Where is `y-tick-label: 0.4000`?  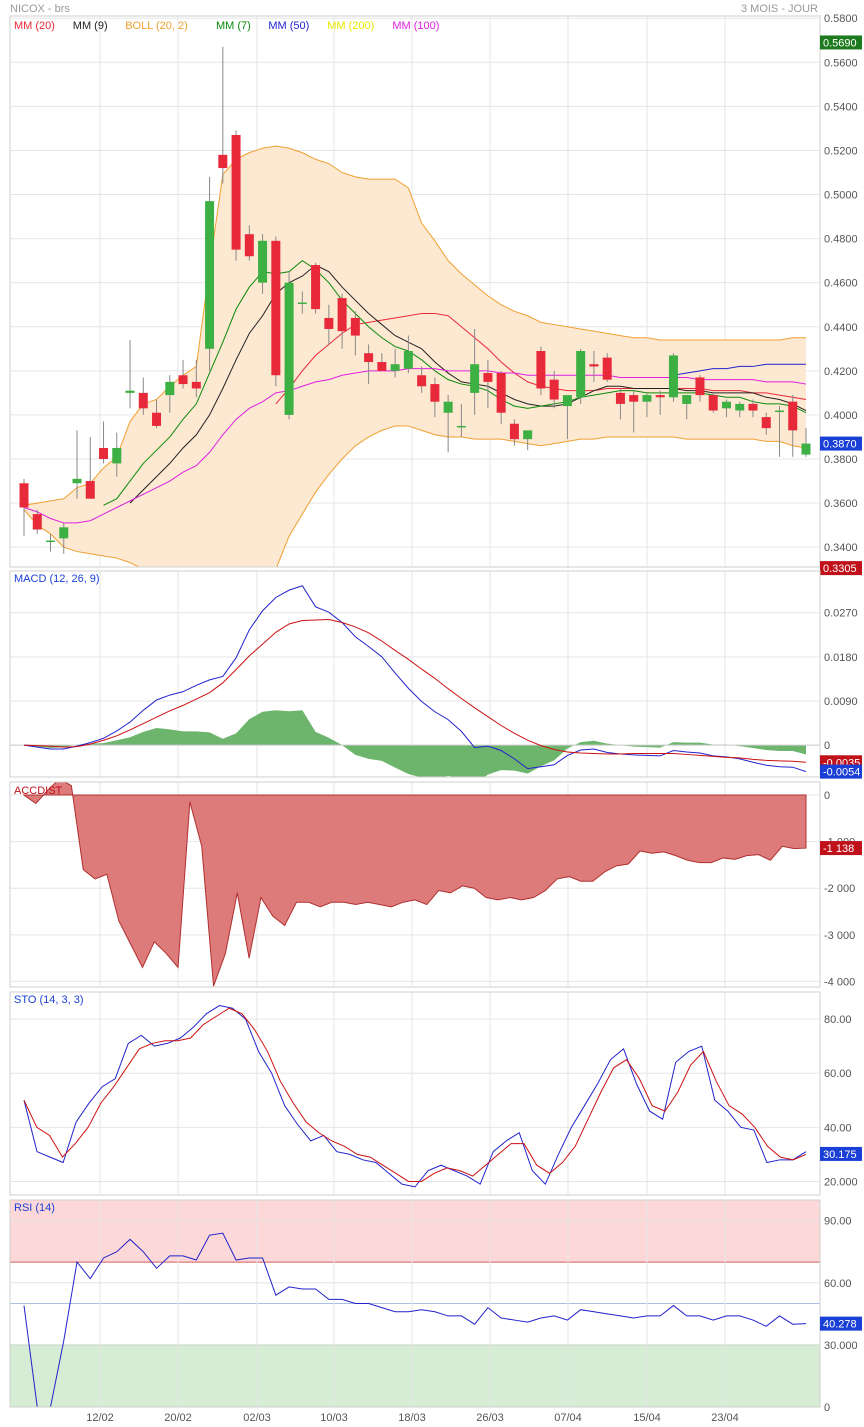 y-tick-label: 0.4000 is located at coordinates (841, 416).